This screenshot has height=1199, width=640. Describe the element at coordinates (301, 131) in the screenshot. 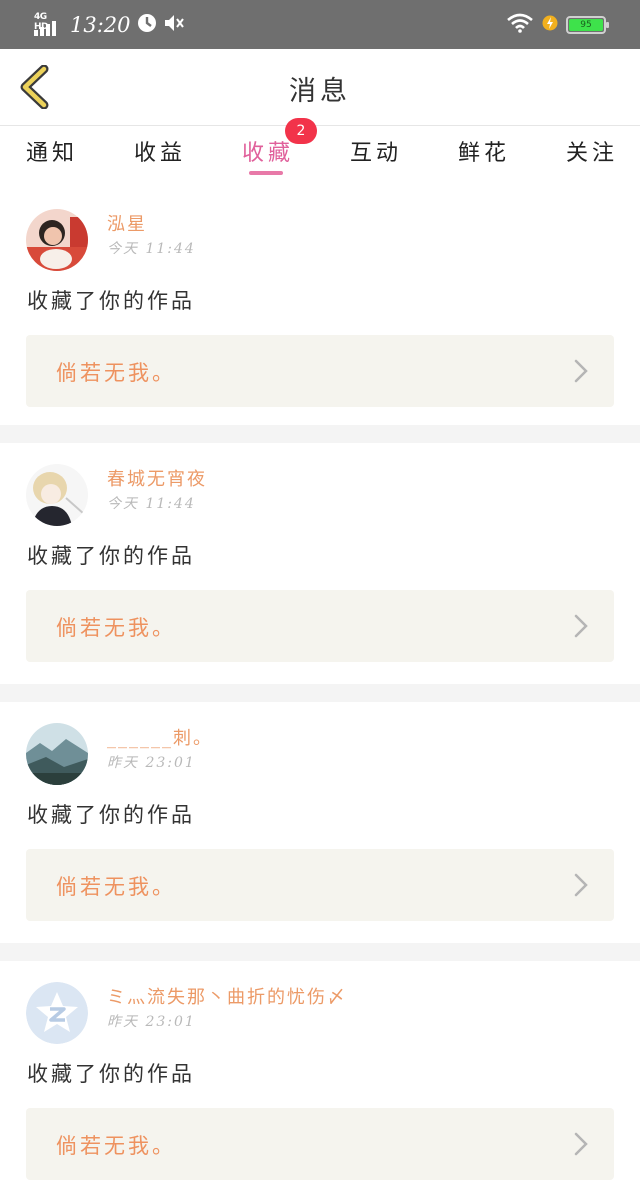

I see `unread-badge: 2` at that location.